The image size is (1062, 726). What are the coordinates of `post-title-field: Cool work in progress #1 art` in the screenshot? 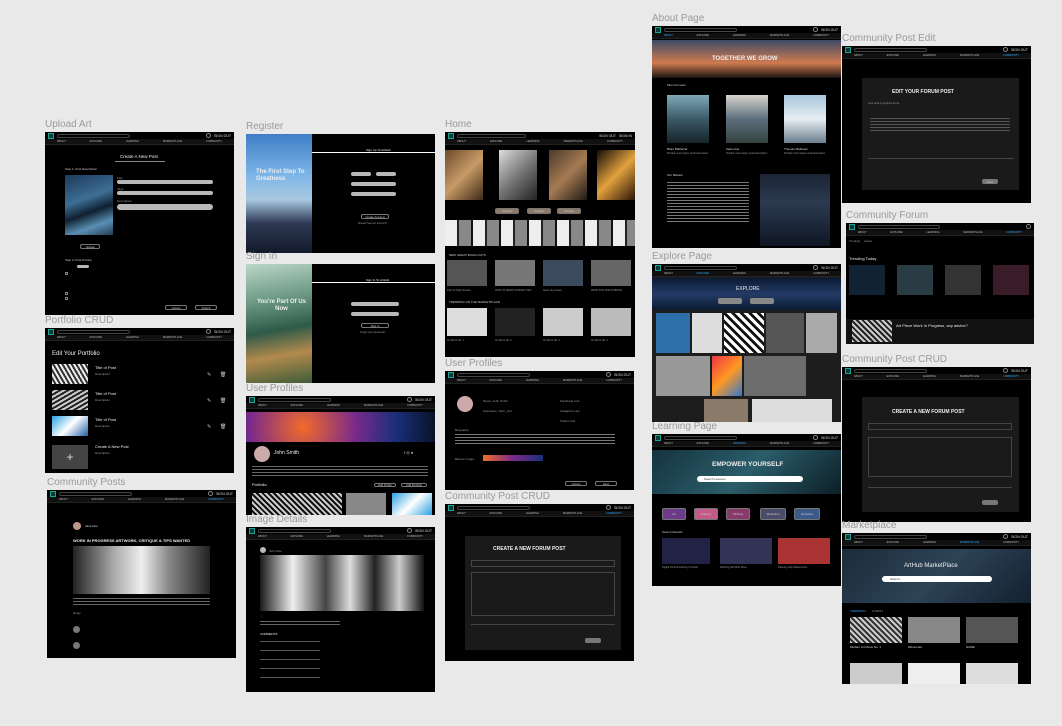 It's located at (883, 103).